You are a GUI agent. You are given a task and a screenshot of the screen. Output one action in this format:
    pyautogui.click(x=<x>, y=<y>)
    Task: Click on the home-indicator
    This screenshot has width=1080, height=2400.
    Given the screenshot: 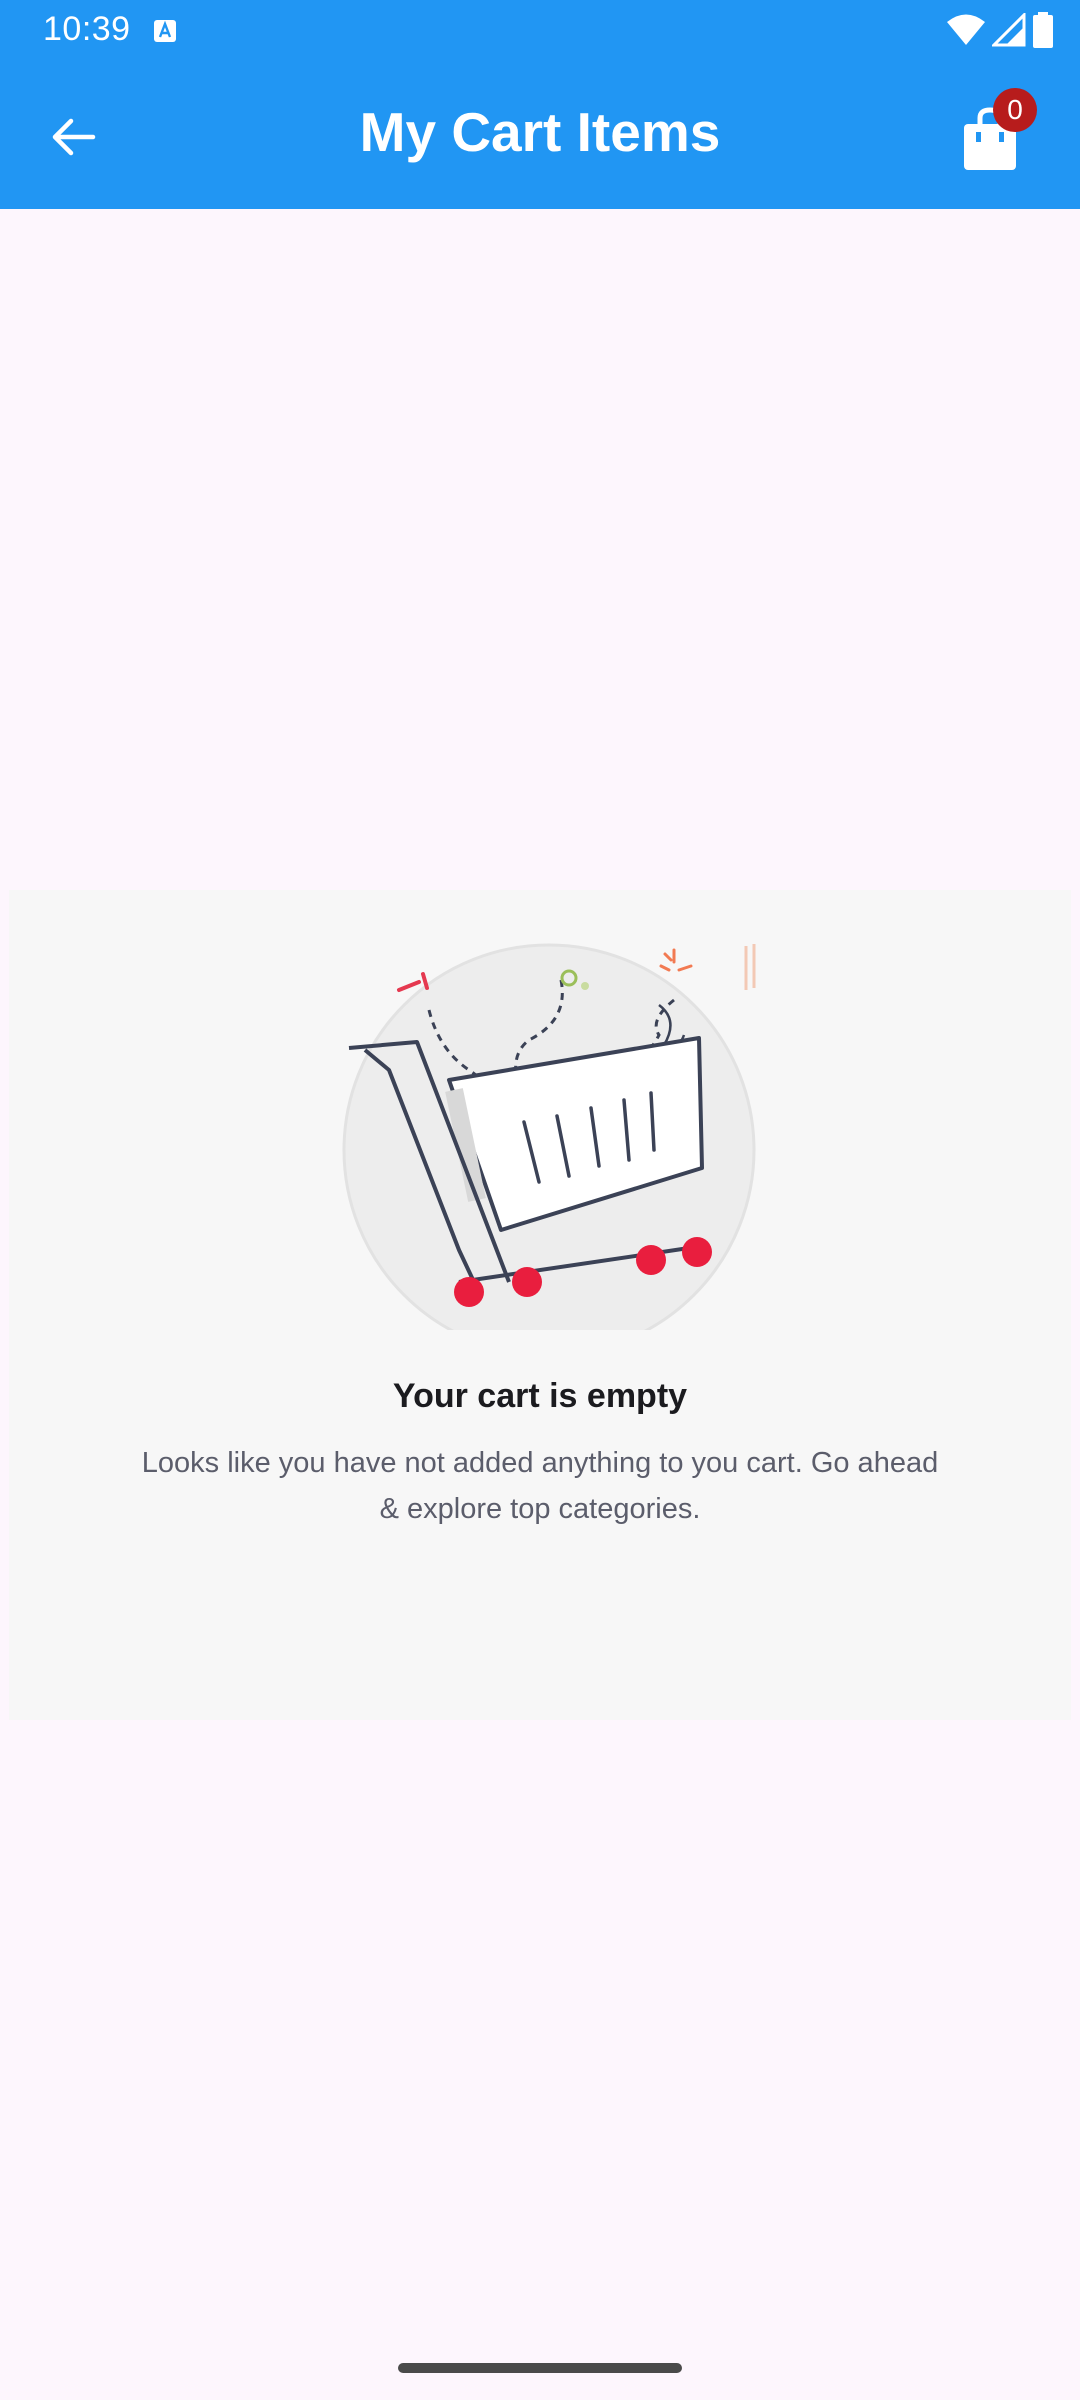 What is the action you would take?
    pyautogui.click(x=540, y=2368)
    